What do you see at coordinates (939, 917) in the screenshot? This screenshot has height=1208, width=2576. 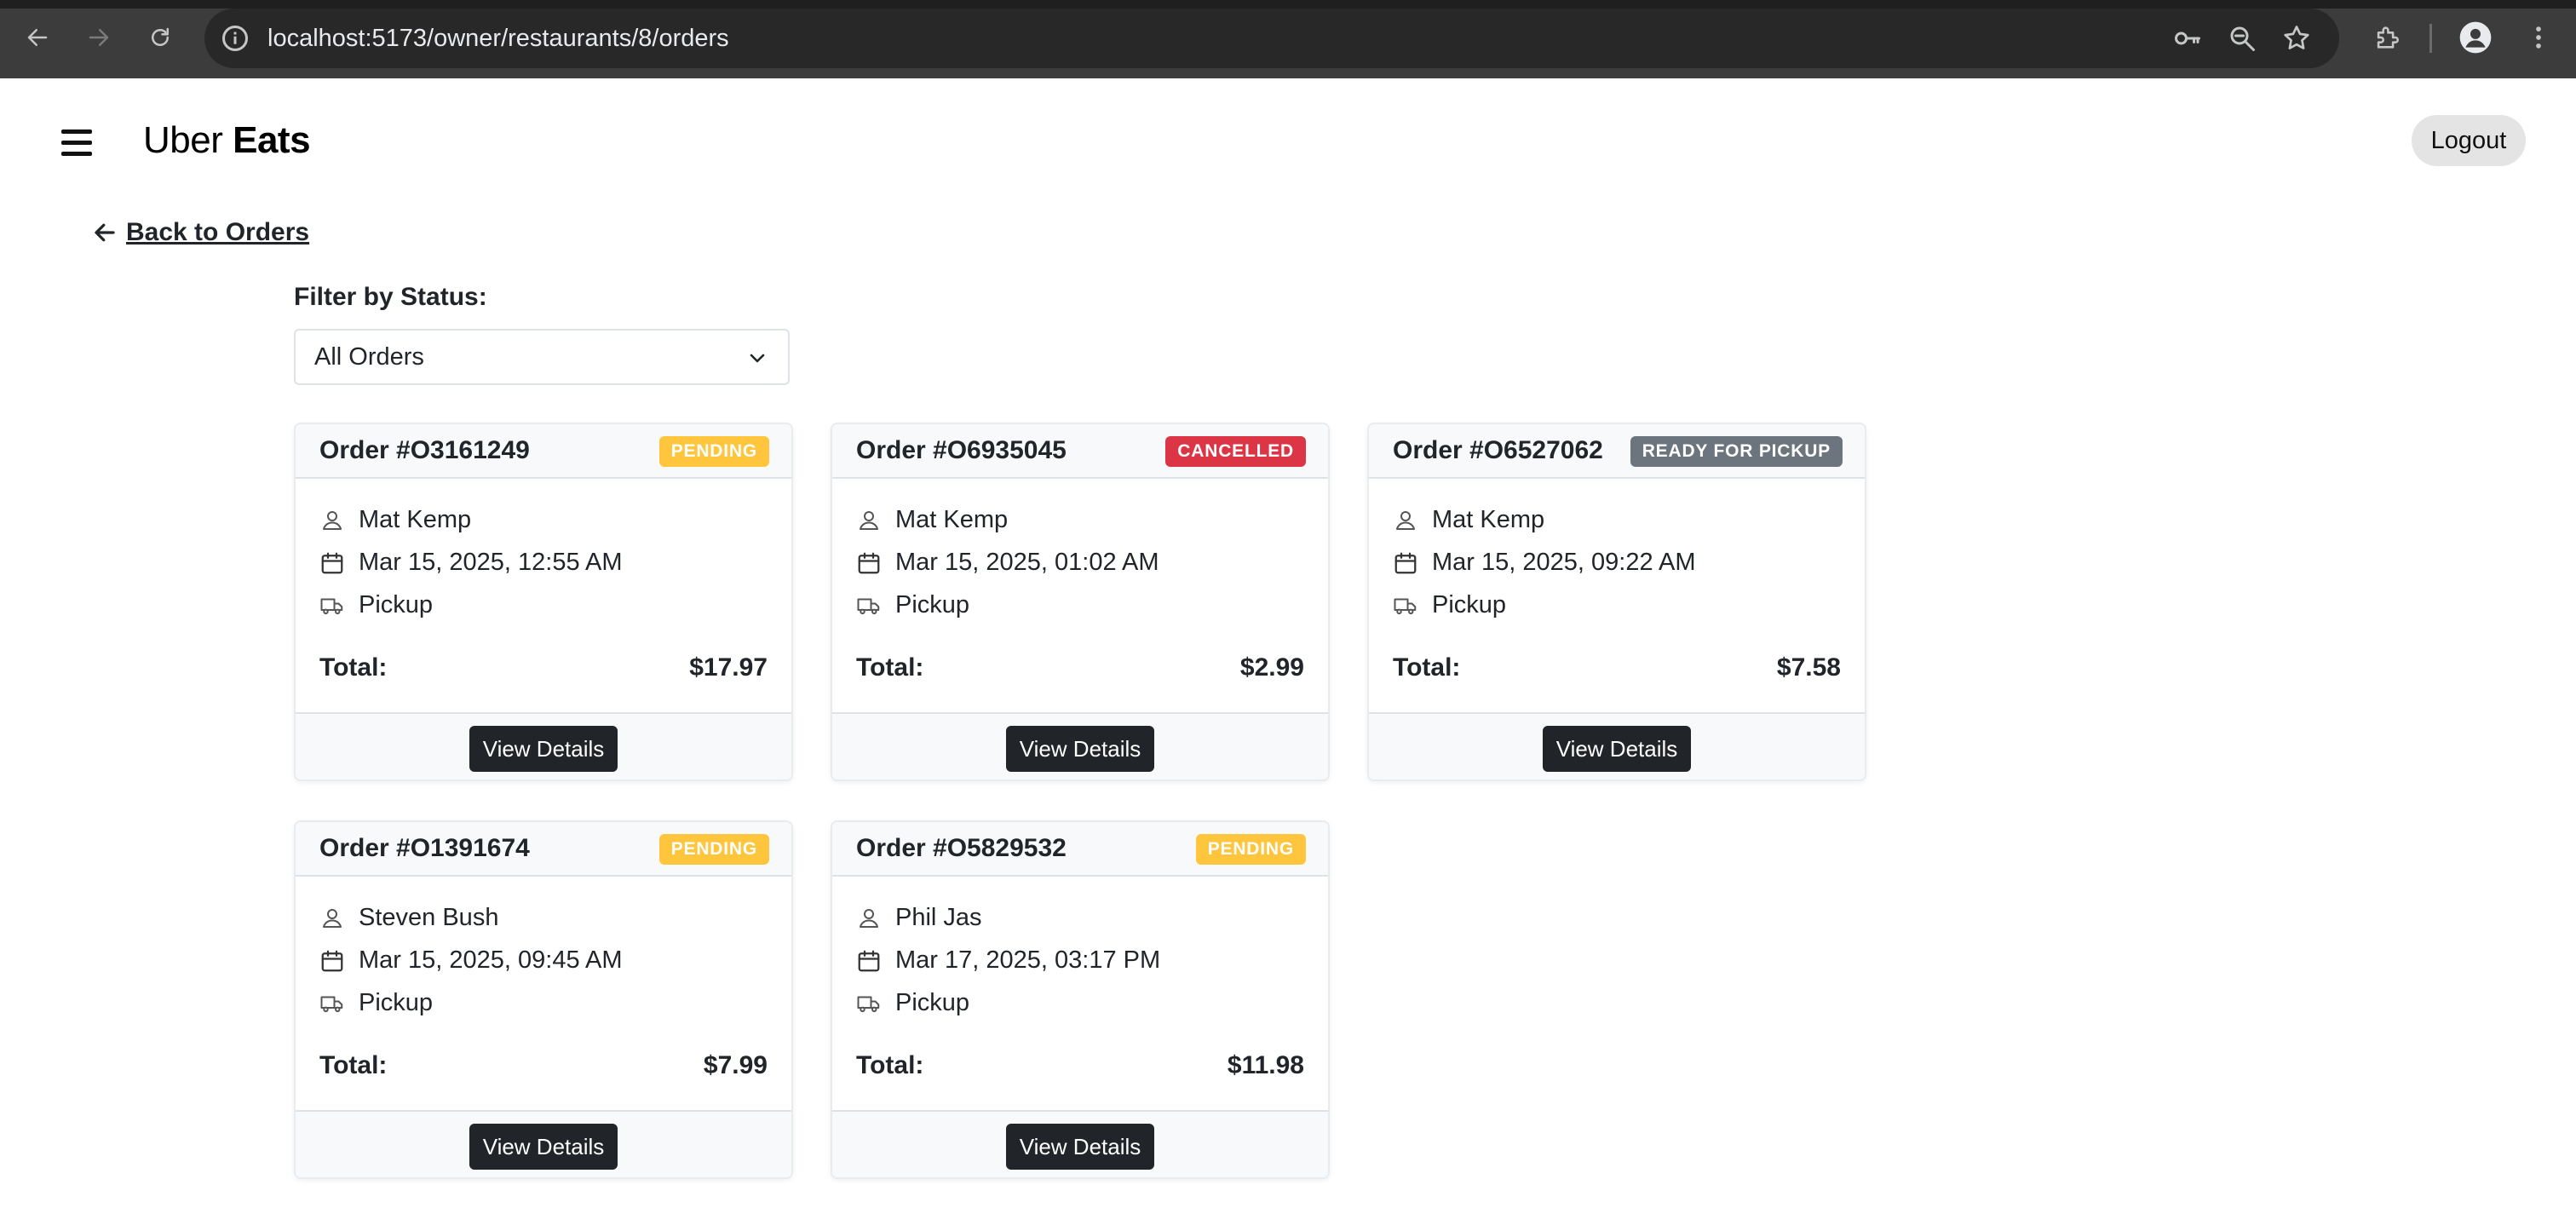 I see `customer-name: Phil Jas` at bounding box center [939, 917].